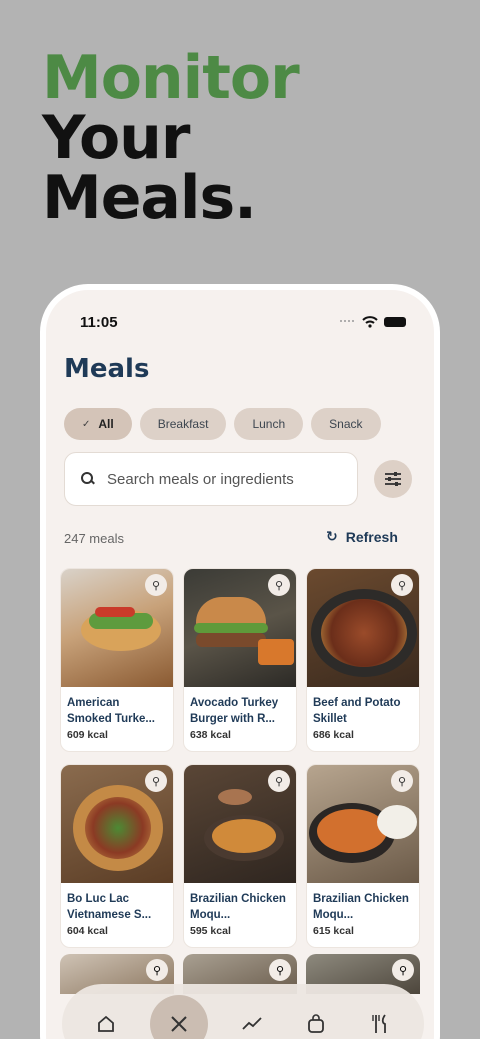 This screenshot has height=1039, width=480. What do you see at coordinates (87, 931) in the screenshot?
I see `meal-kcal: 604 kcal` at bounding box center [87, 931].